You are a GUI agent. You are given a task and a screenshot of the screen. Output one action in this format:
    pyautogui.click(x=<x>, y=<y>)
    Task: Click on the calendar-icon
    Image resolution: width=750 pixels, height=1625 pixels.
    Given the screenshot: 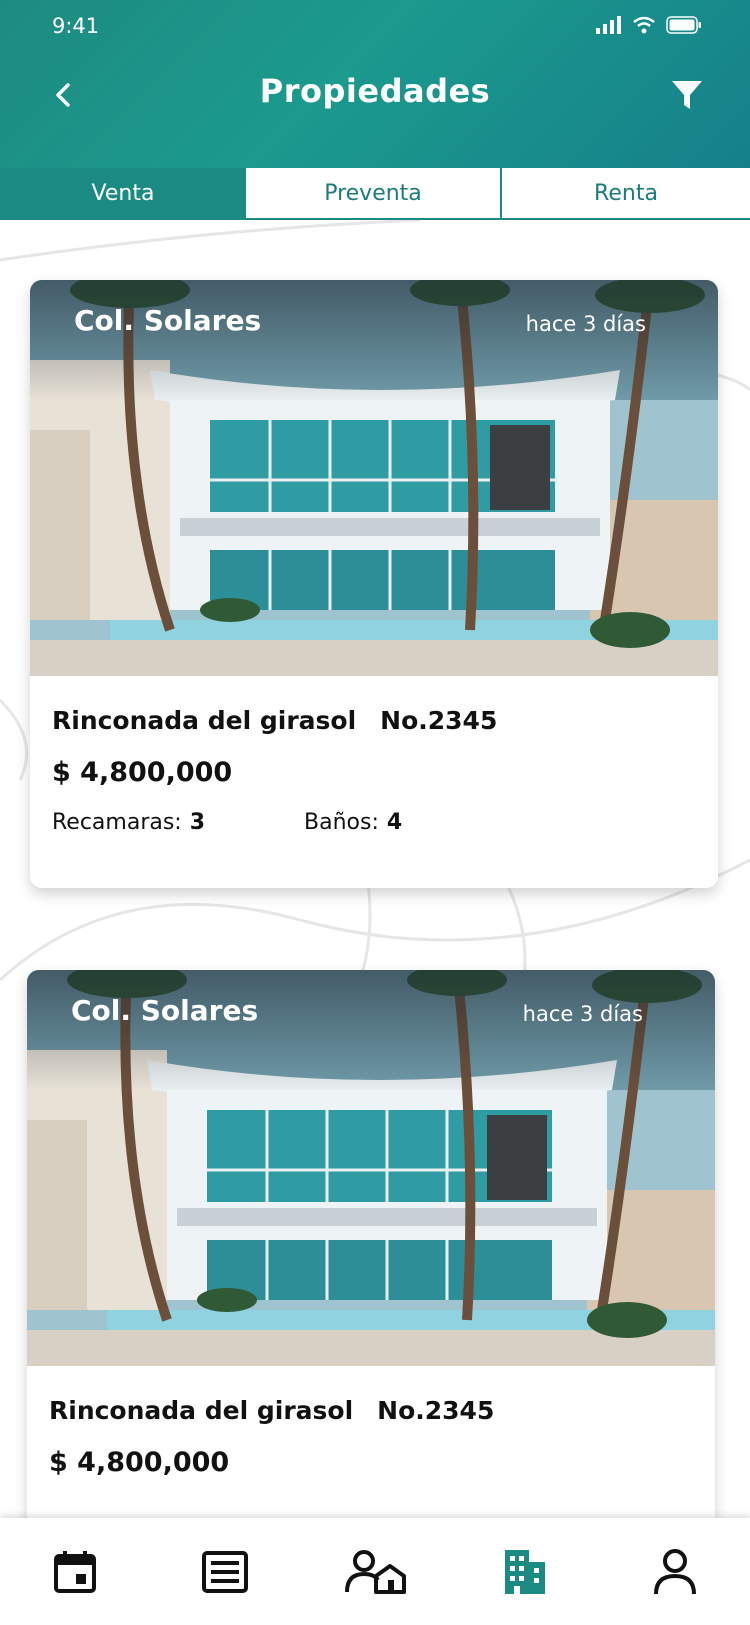 What is the action you would take?
    pyautogui.click(x=75, y=1571)
    